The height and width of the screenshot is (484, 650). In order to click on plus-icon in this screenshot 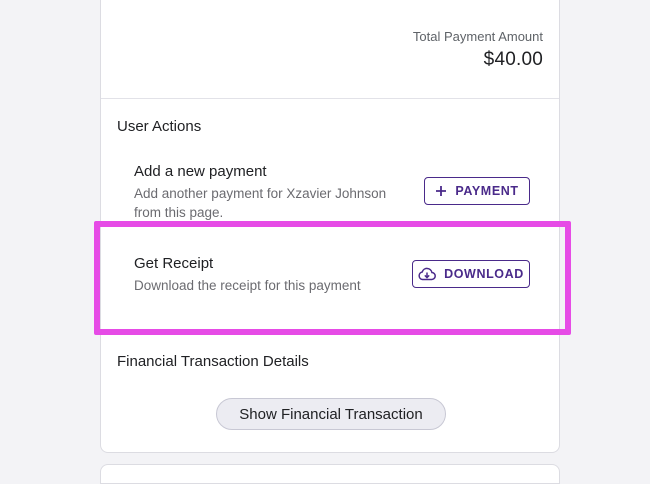, I will do `click(441, 191)`.